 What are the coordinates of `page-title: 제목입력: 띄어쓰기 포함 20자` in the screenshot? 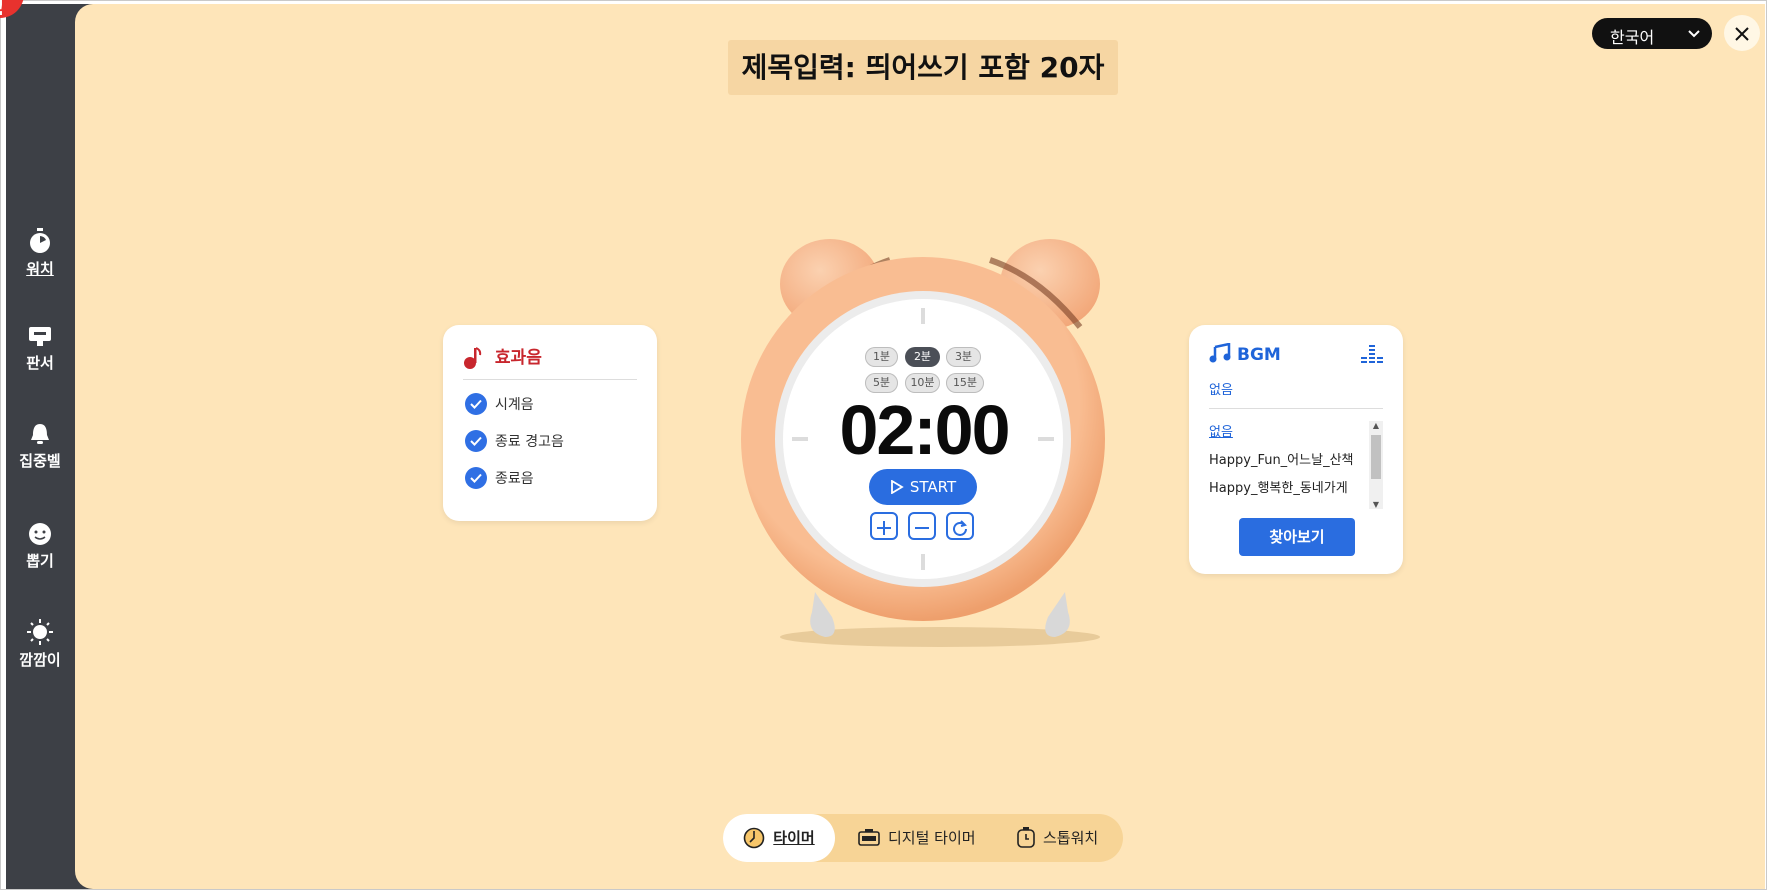 It's located at (923, 67).